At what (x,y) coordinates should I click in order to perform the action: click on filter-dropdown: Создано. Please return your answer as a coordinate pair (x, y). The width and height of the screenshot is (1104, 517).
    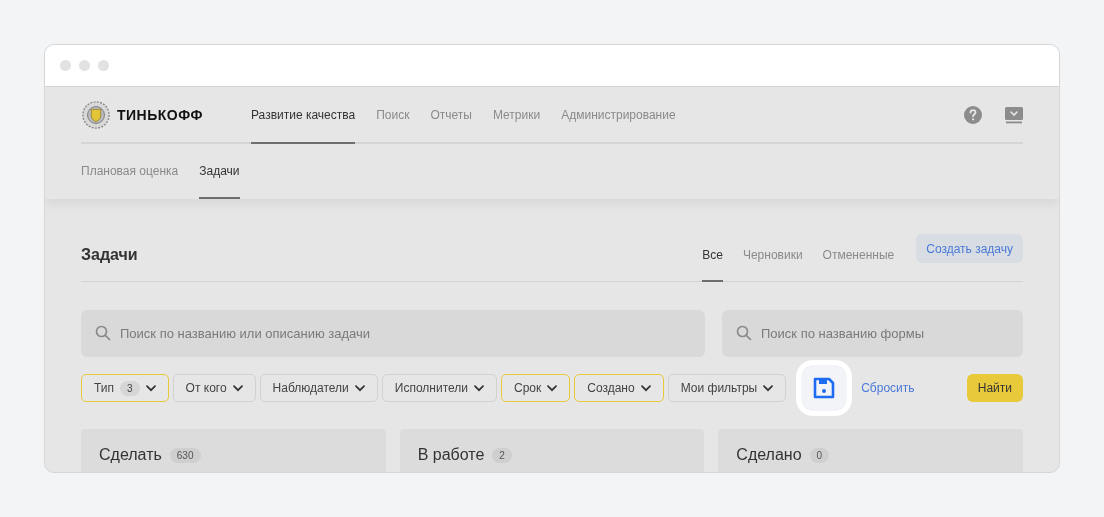
    Looking at the image, I should click on (619, 388).